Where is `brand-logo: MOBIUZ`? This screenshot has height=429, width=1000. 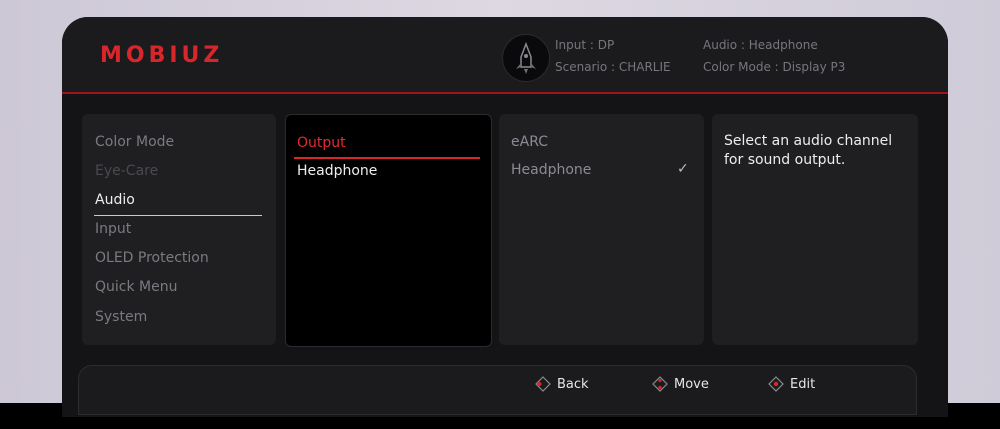
brand-logo: MOBIUZ is located at coordinates (162, 55).